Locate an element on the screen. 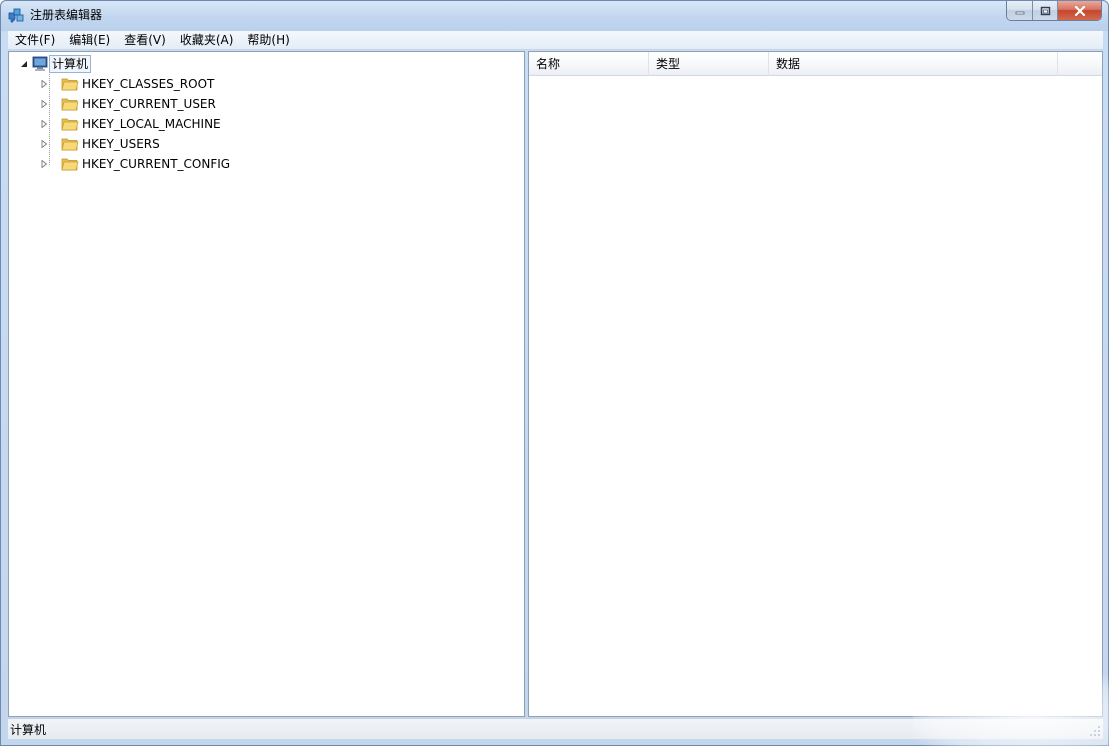  corner-glare is located at coordinates (1011, 709).